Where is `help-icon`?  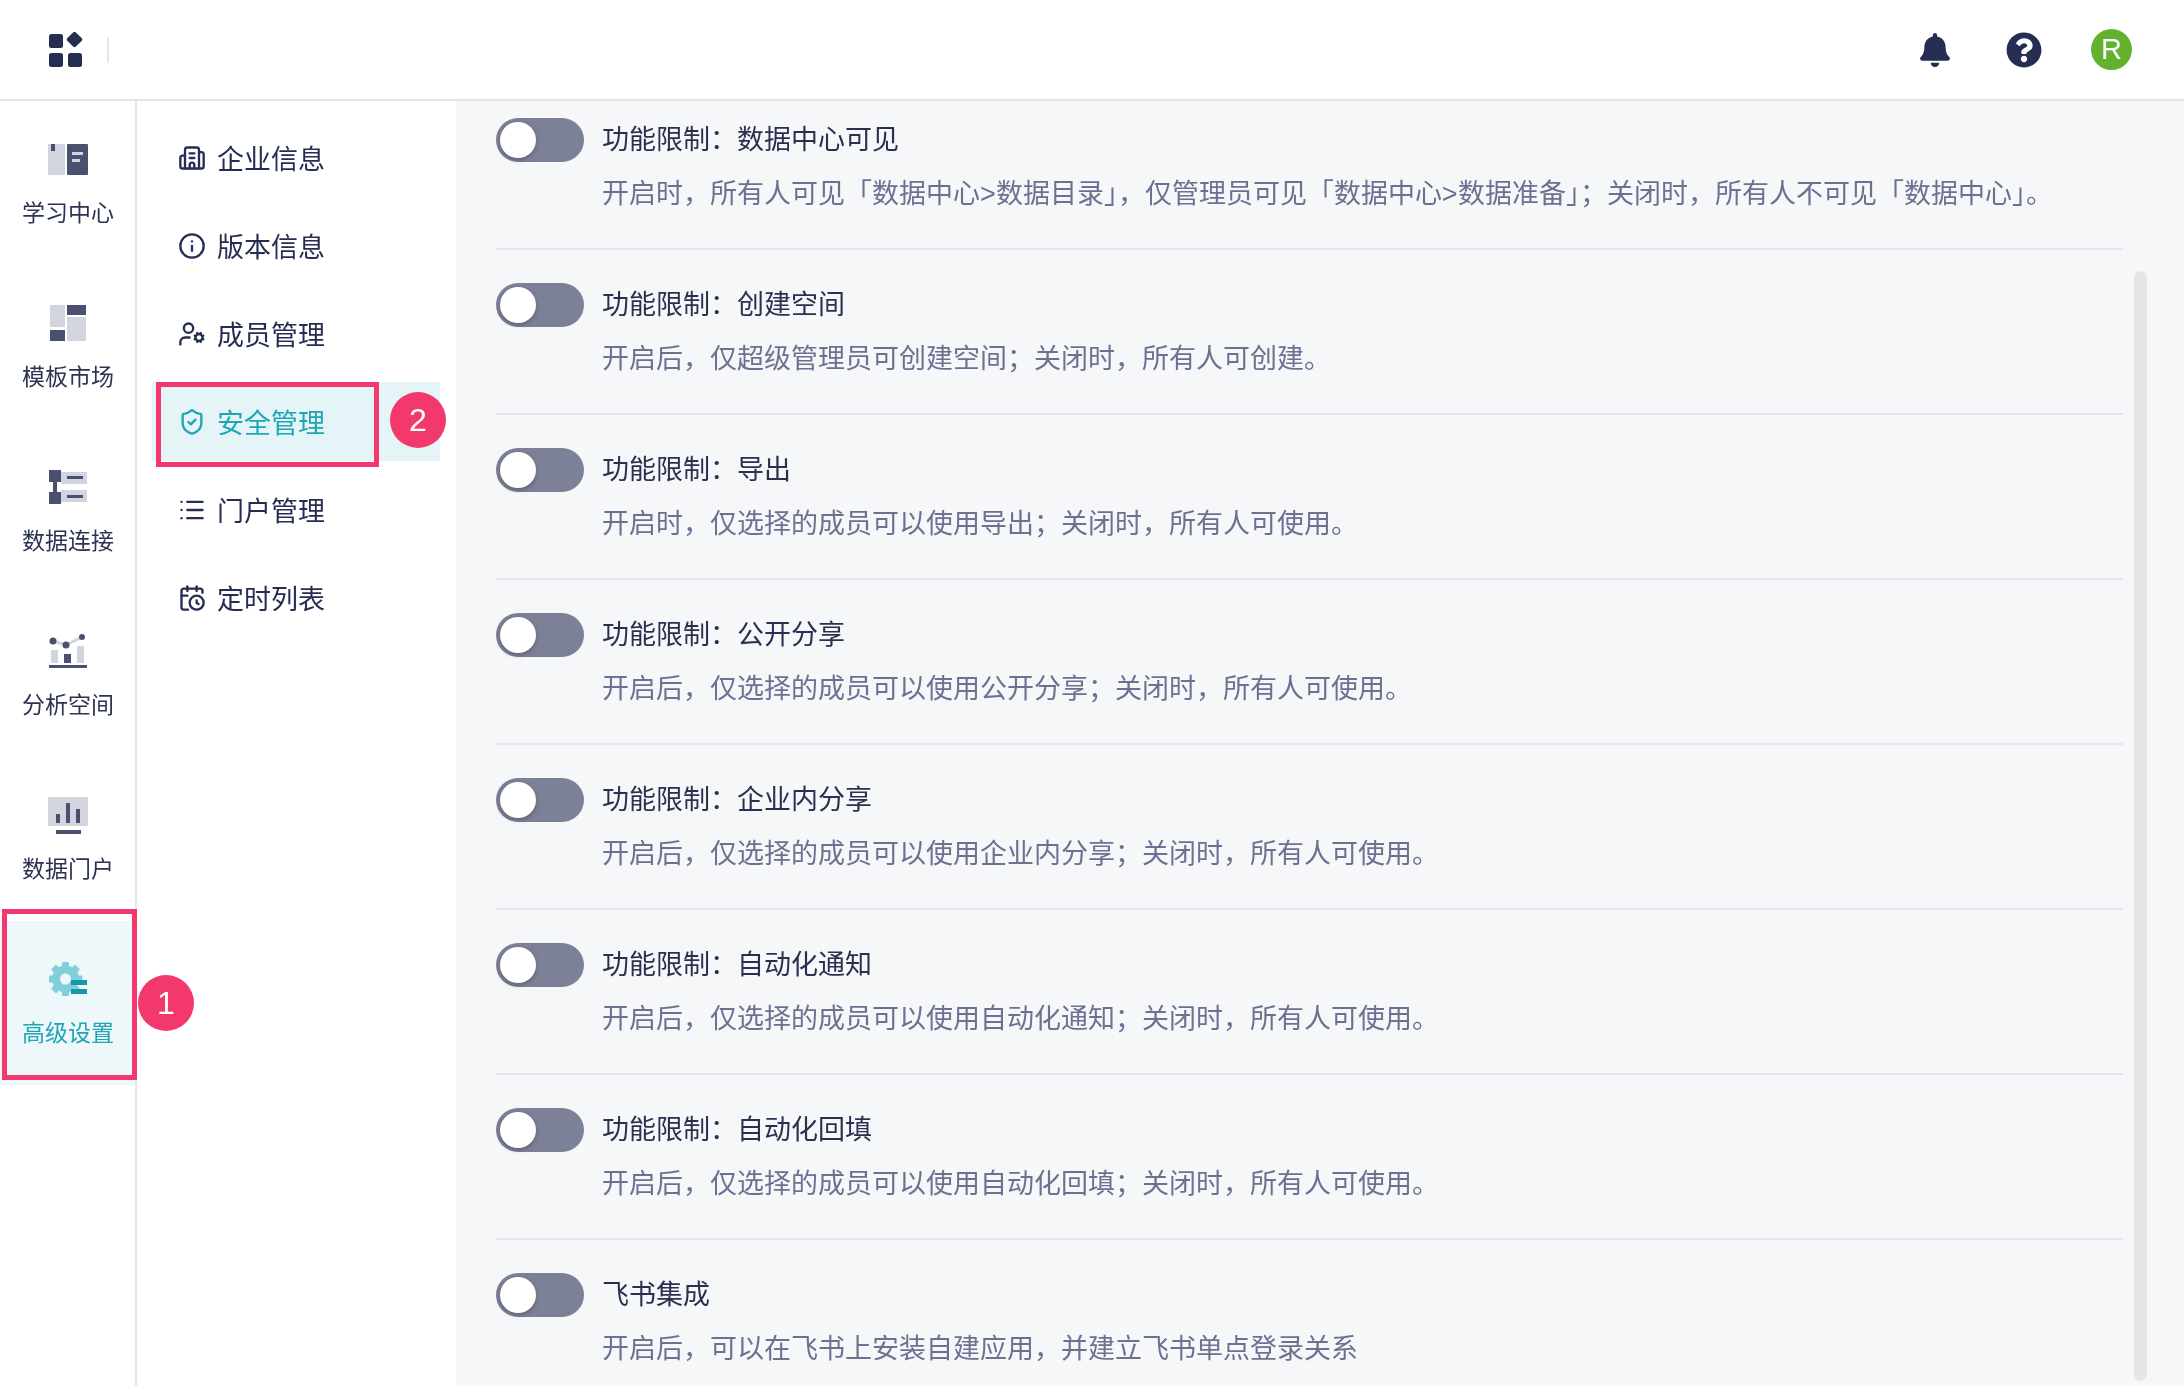
help-icon is located at coordinates (2024, 49).